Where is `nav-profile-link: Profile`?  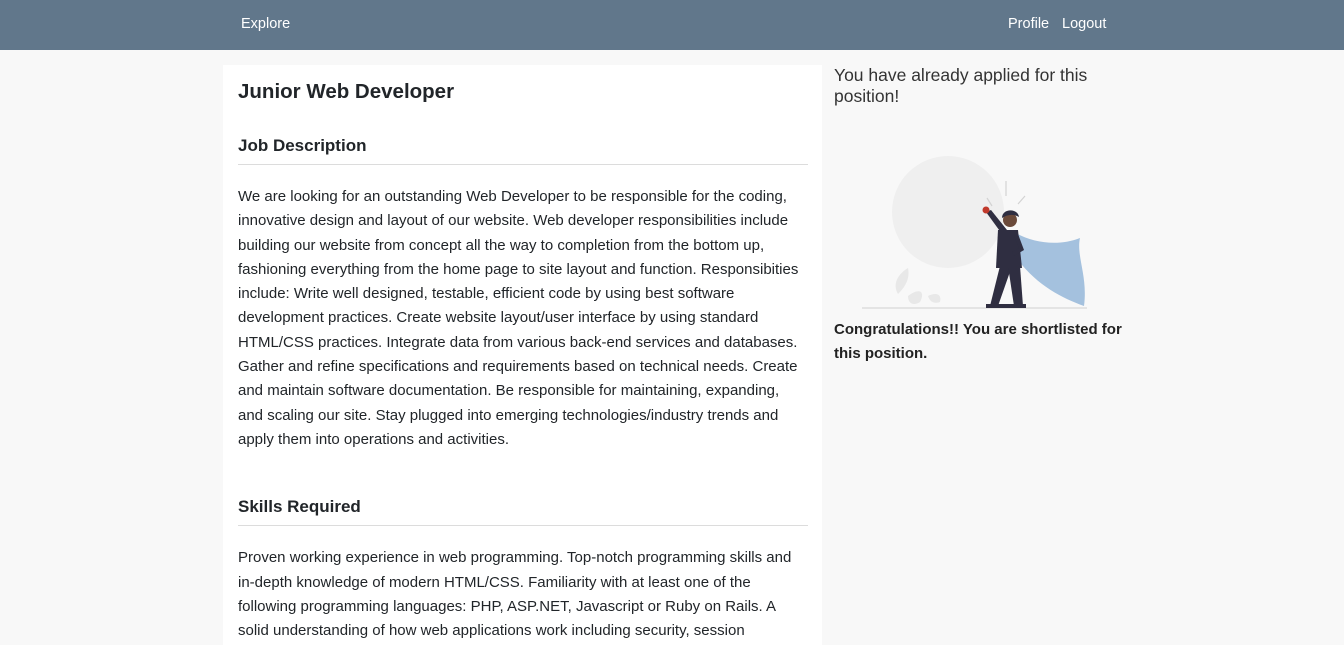 nav-profile-link: Profile is located at coordinates (1028, 24).